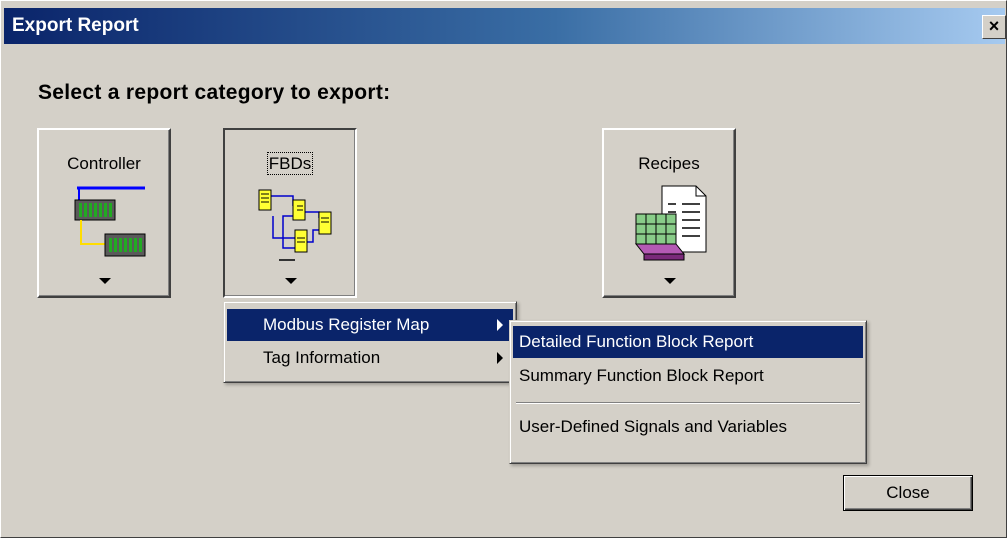 The height and width of the screenshot is (538, 1007). What do you see at coordinates (110, 221) in the screenshot?
I see `controller-icon` at bounding box center [110, 221].